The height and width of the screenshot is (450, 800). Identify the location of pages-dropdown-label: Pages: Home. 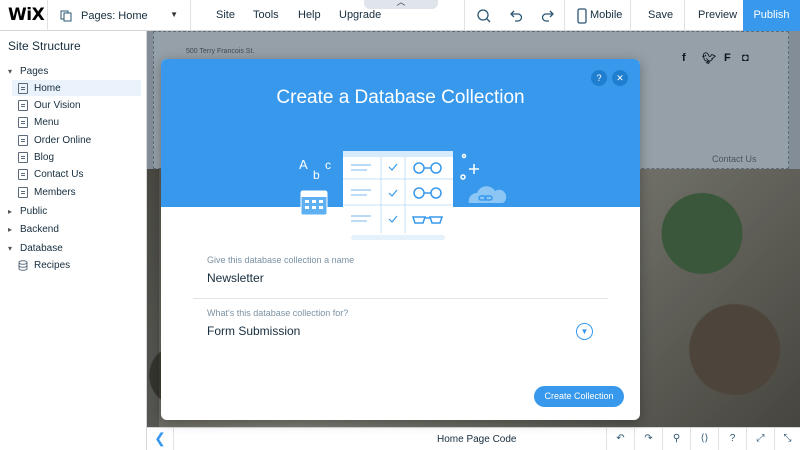
(114, 15).